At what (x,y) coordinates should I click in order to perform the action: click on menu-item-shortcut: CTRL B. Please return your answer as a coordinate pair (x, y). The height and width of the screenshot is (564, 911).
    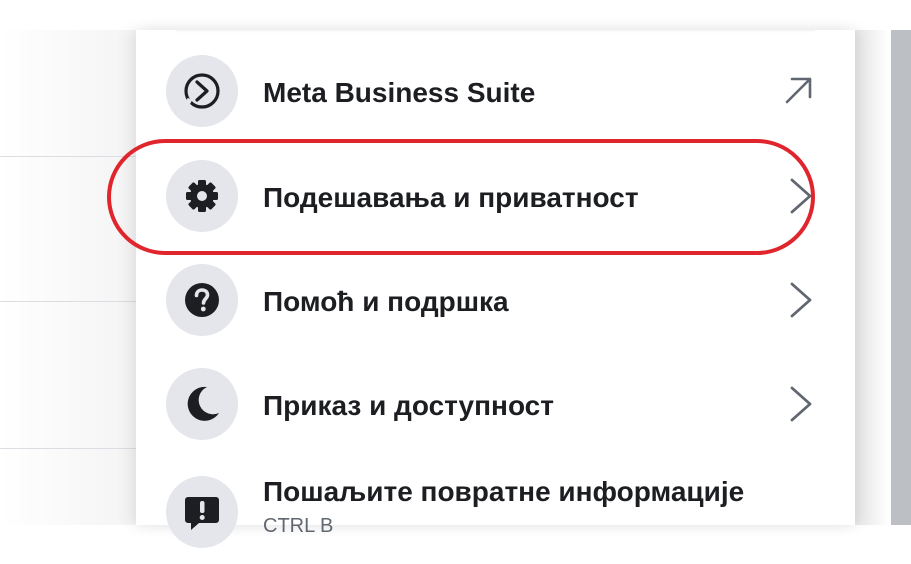
    Looking at the image, I should click on (298, 526).